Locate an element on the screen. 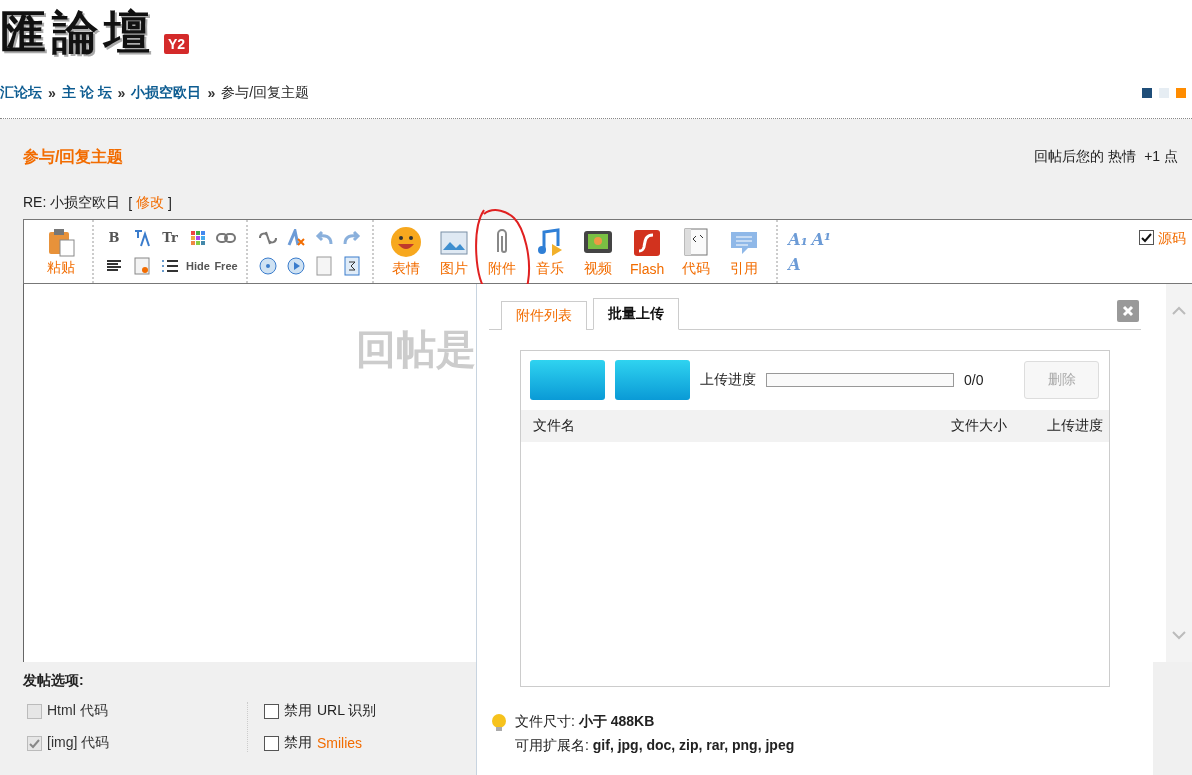 The height and width of the screenshot is (775, 1192). upload-button is located at coordinates (652, 380).